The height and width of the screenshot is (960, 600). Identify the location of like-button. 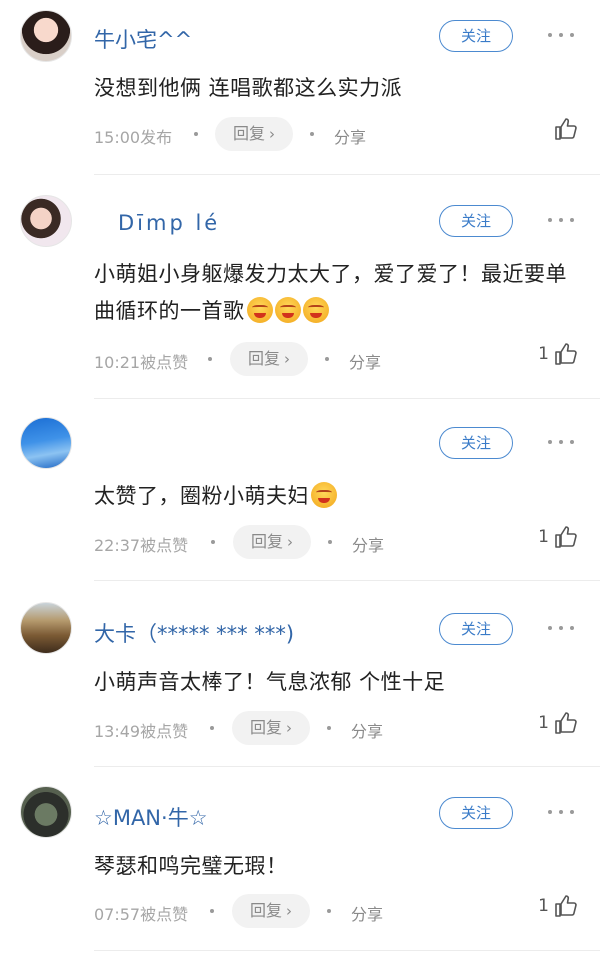
(563, 134).